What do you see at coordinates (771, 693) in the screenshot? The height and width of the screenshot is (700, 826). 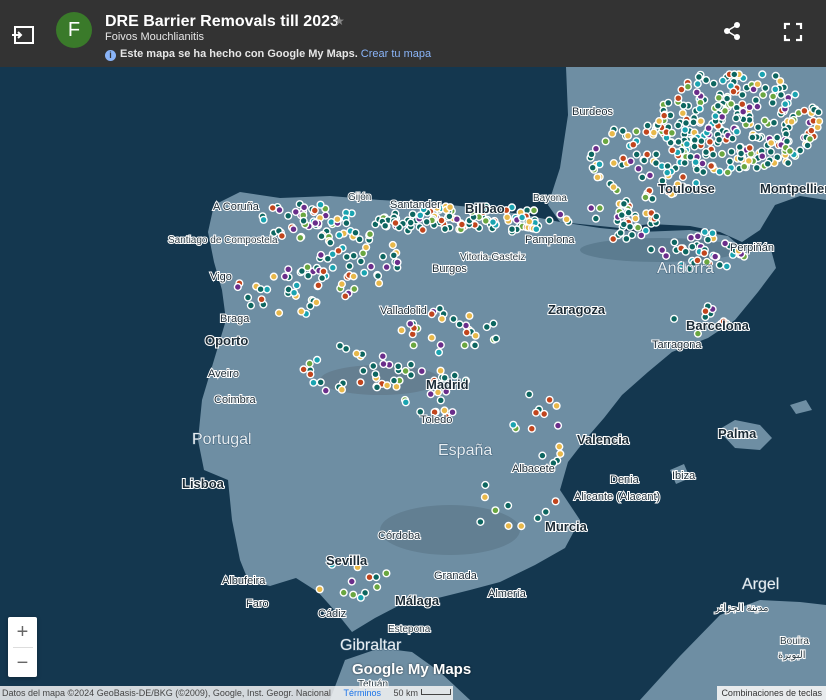 I see `keyboard-shortcuts-button: Combinaciones de teclas` at bounding box center [771, 693].